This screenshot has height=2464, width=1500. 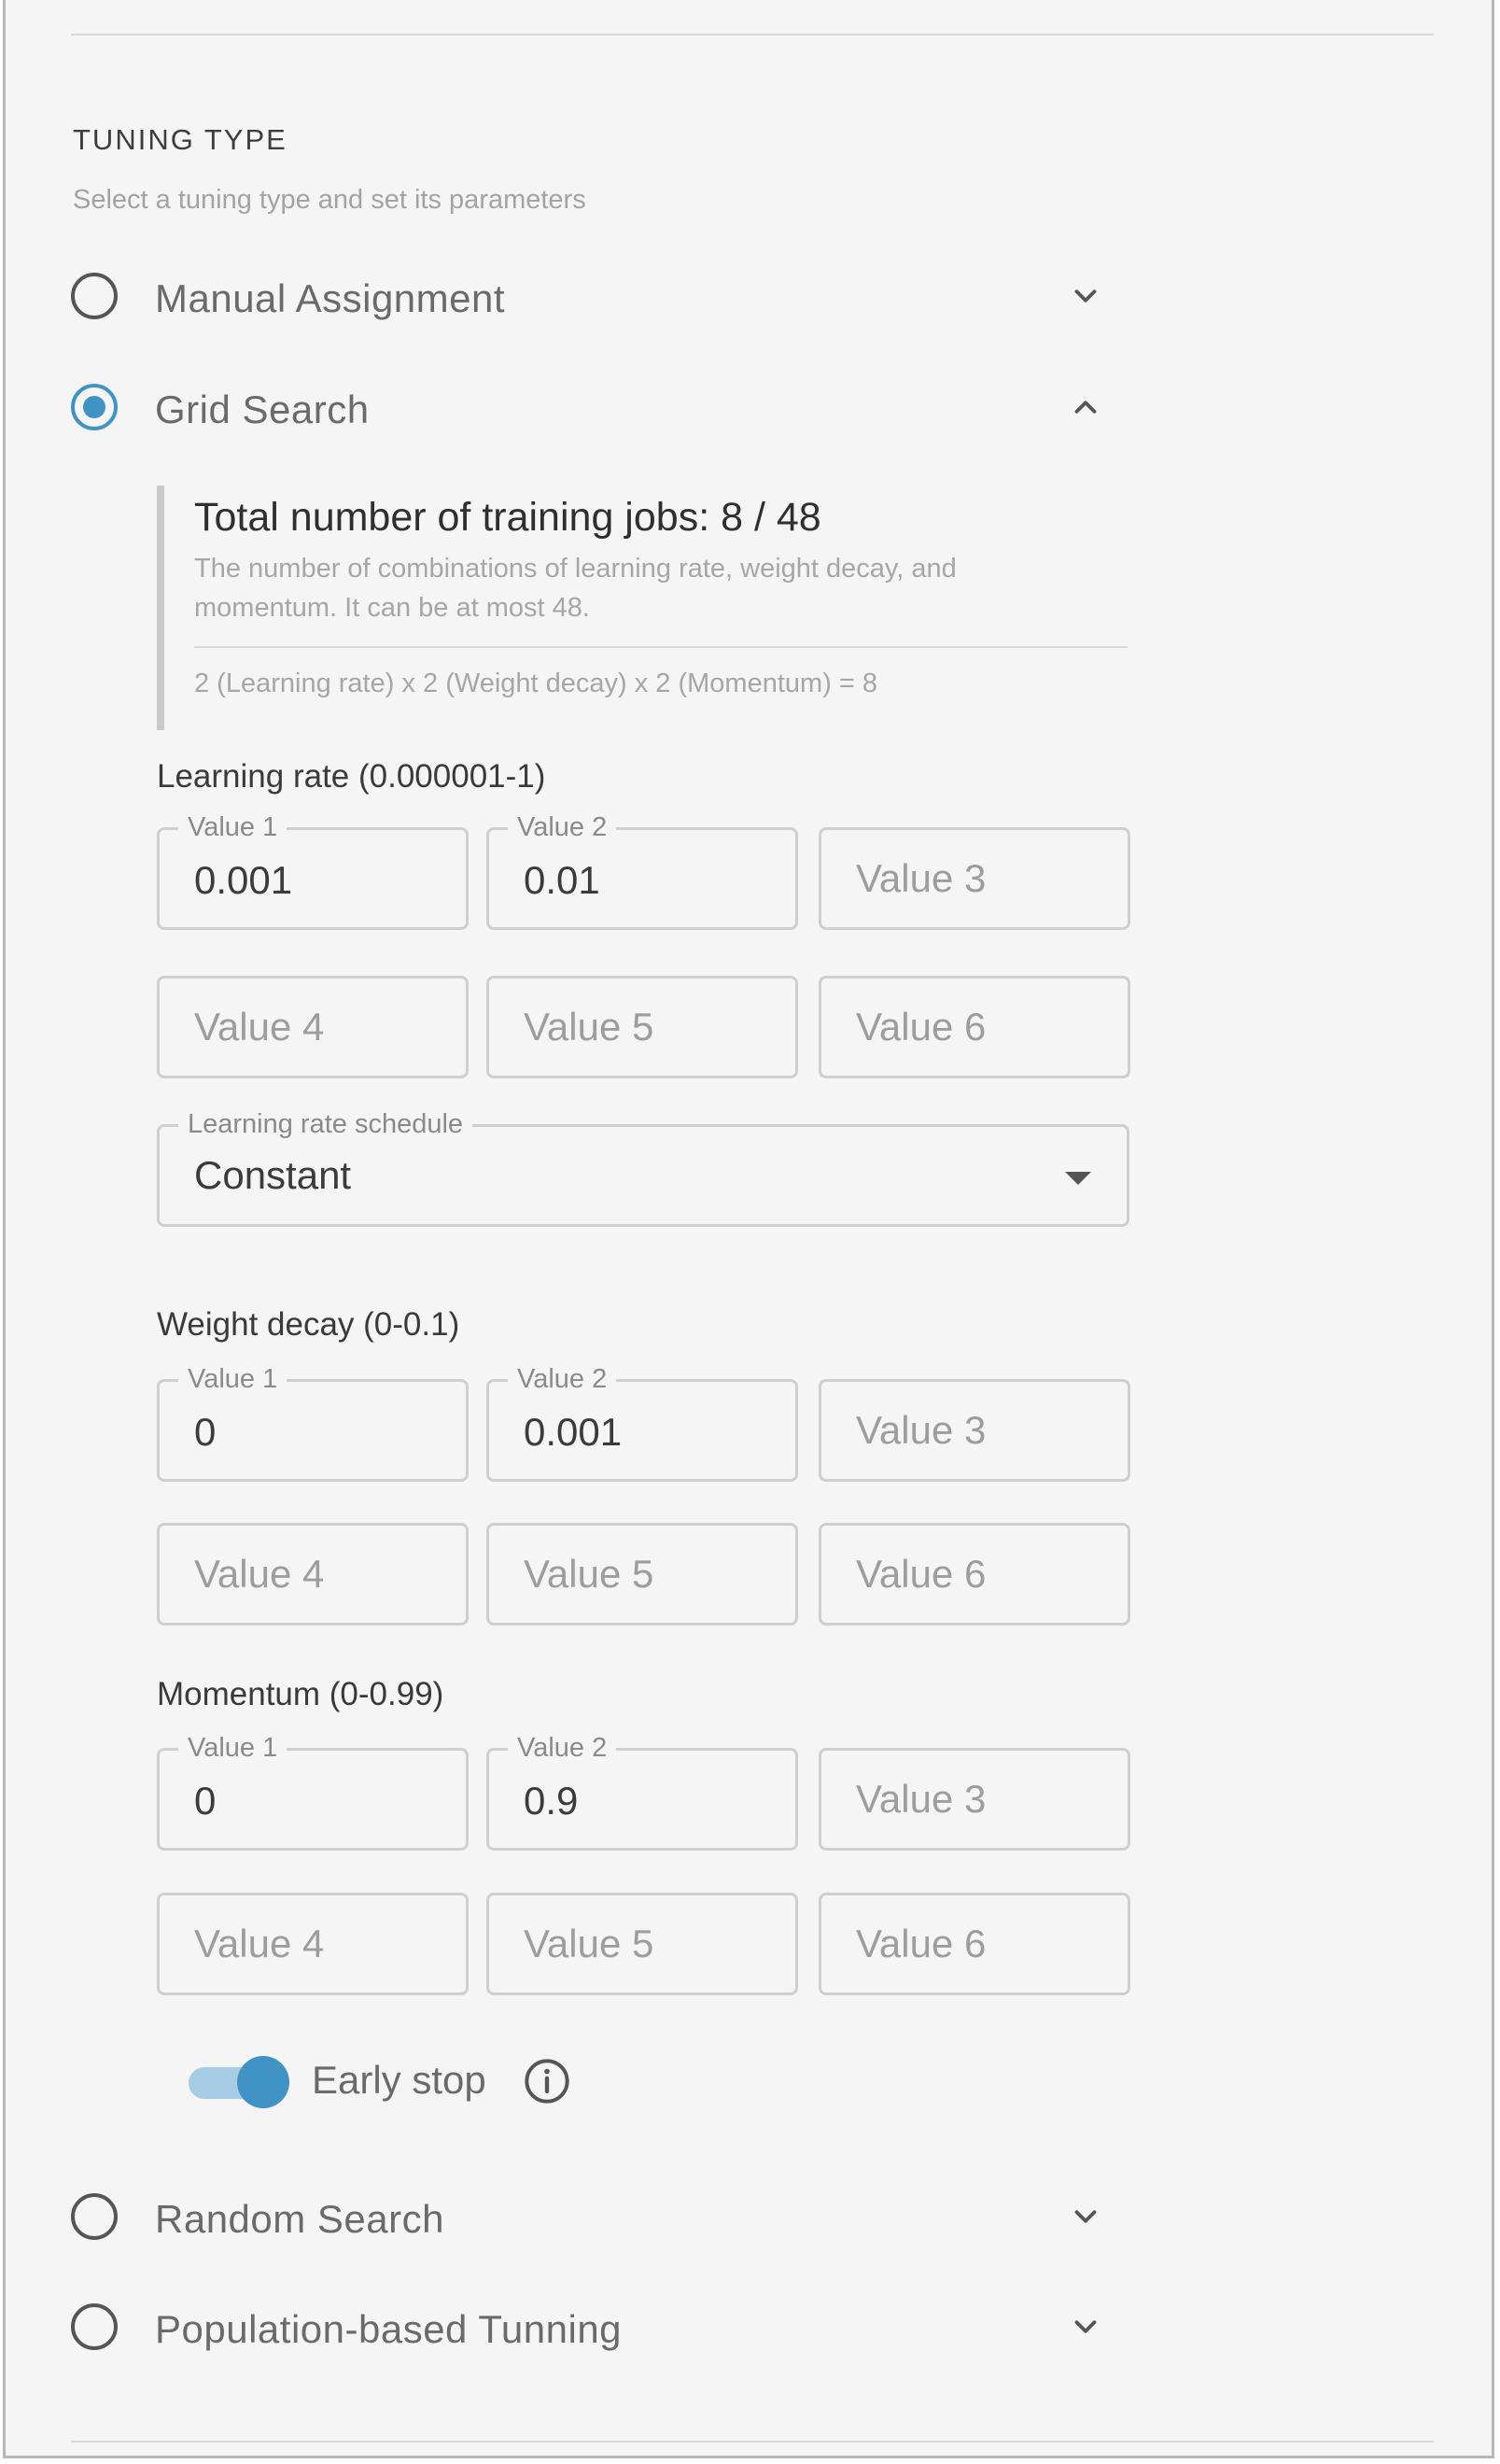 I want to click on random-search-label: Random Search, so click(x=299, y=2219).